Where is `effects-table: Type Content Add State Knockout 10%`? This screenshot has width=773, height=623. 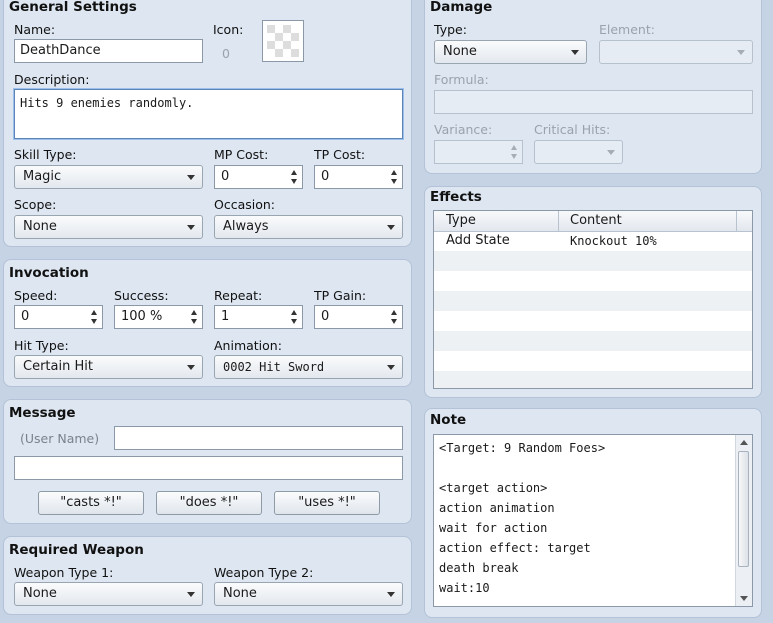 effects-table: Type Content Add State Knockout 10% is located at coordinates (593, 299).